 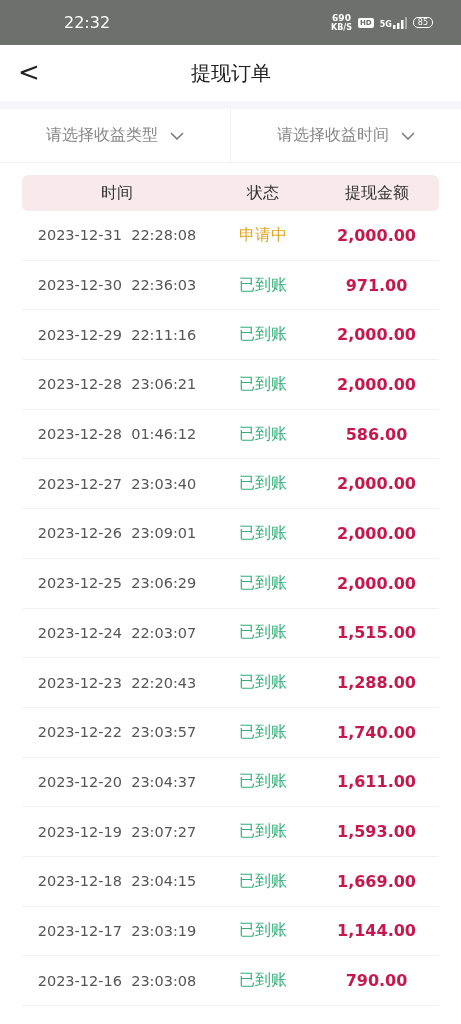 I want to click on time-cell-text: 2023-12-25 23:06:29, so click(x=117, y=583).